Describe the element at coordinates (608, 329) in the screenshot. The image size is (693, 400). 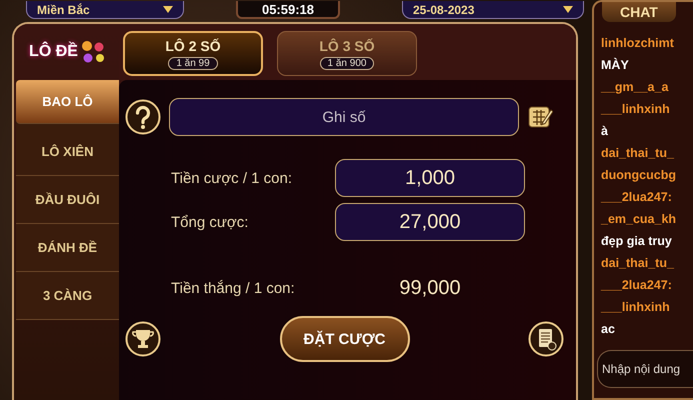
I see `chat-message: ac` at that location.